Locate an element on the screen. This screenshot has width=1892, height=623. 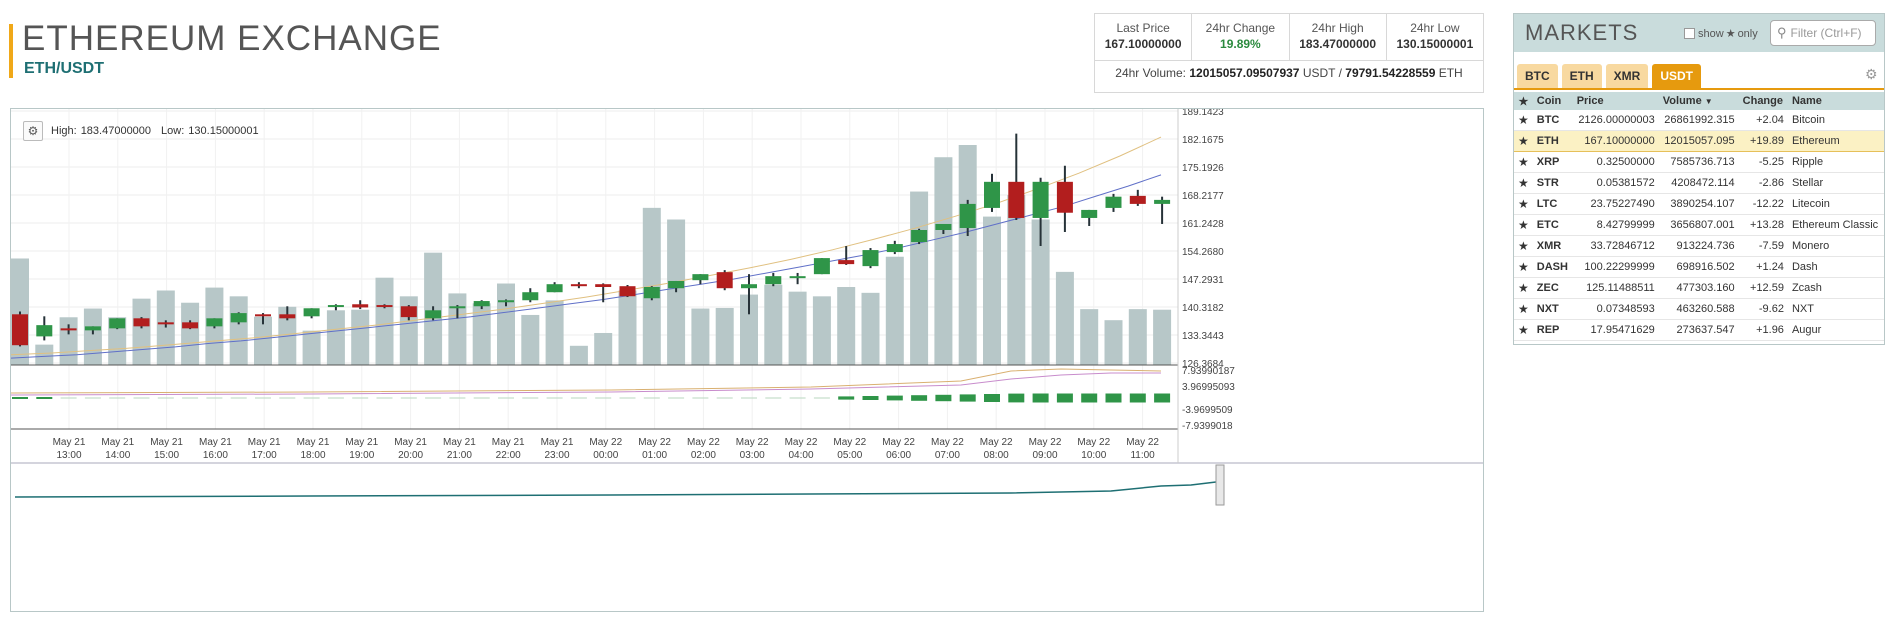
stat-label: 24hr Low is located at coordinates (1435, 28).